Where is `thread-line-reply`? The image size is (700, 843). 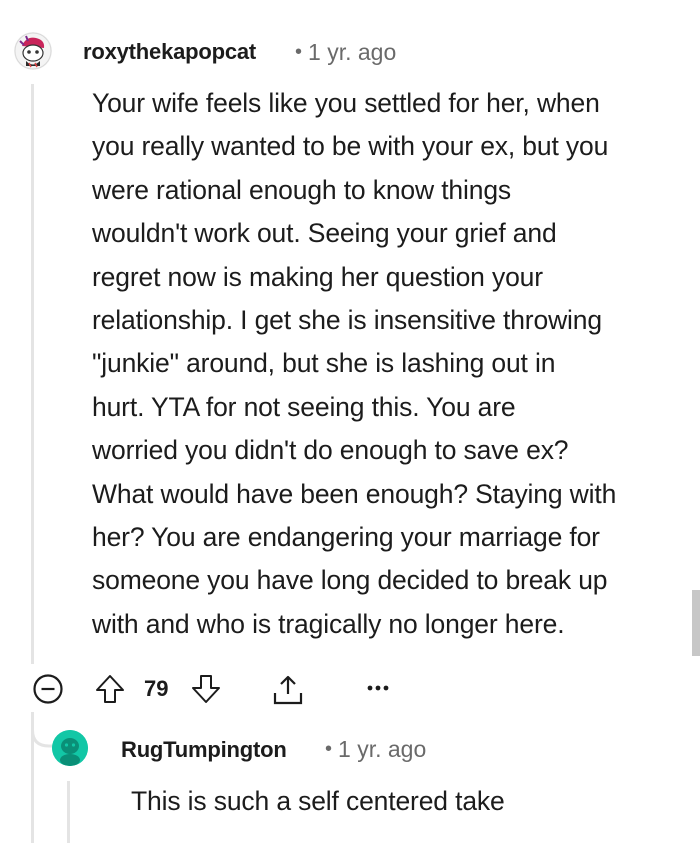 thread-line-reply is located at coordinates (68, 812).